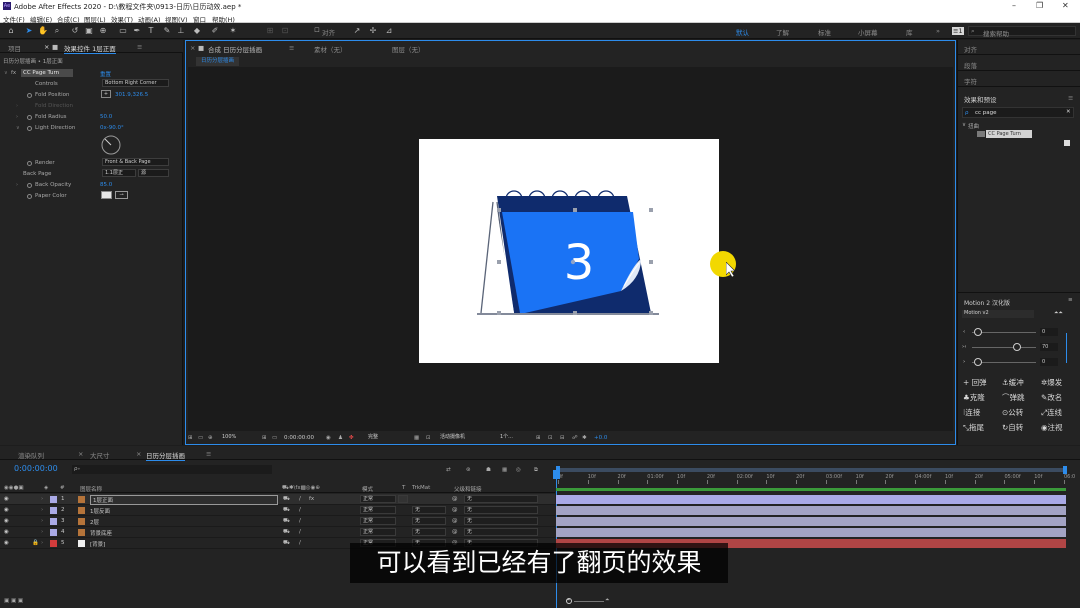 This screenshot has width=1080, height=608. What do you see at coordinates (112, 128) in the screenshot?
I see `light-direction-value: 0x-90.0°` at bounding box center [112, 128].